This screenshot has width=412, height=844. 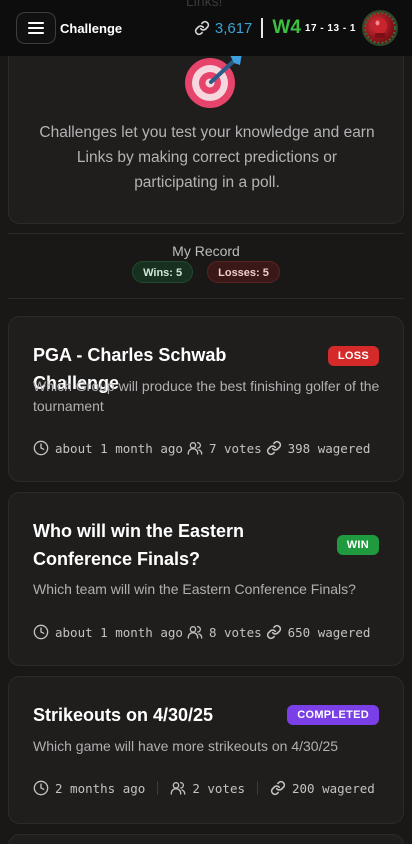 I want to click on time-text: 2 months ago, so click(x=100, y=788).